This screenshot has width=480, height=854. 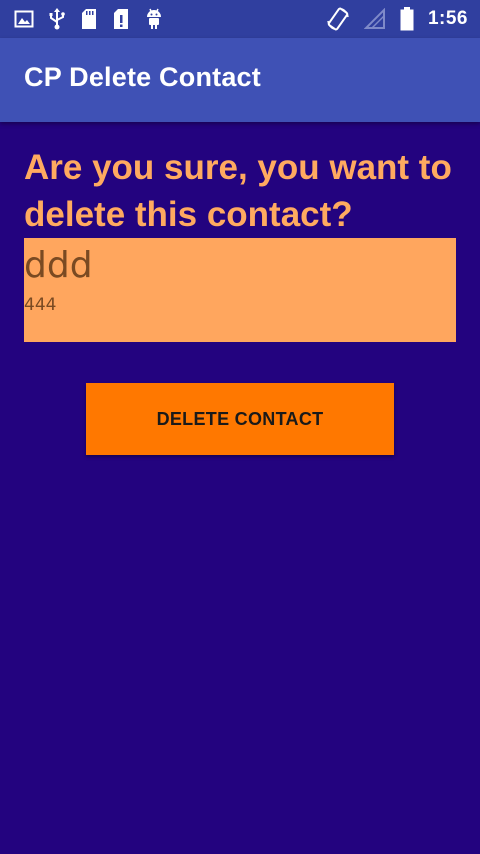 What do you see at coordinates (338, 19) in the screenshot?
I see `screen-rotation-icon` at bounding box center [338, 19].